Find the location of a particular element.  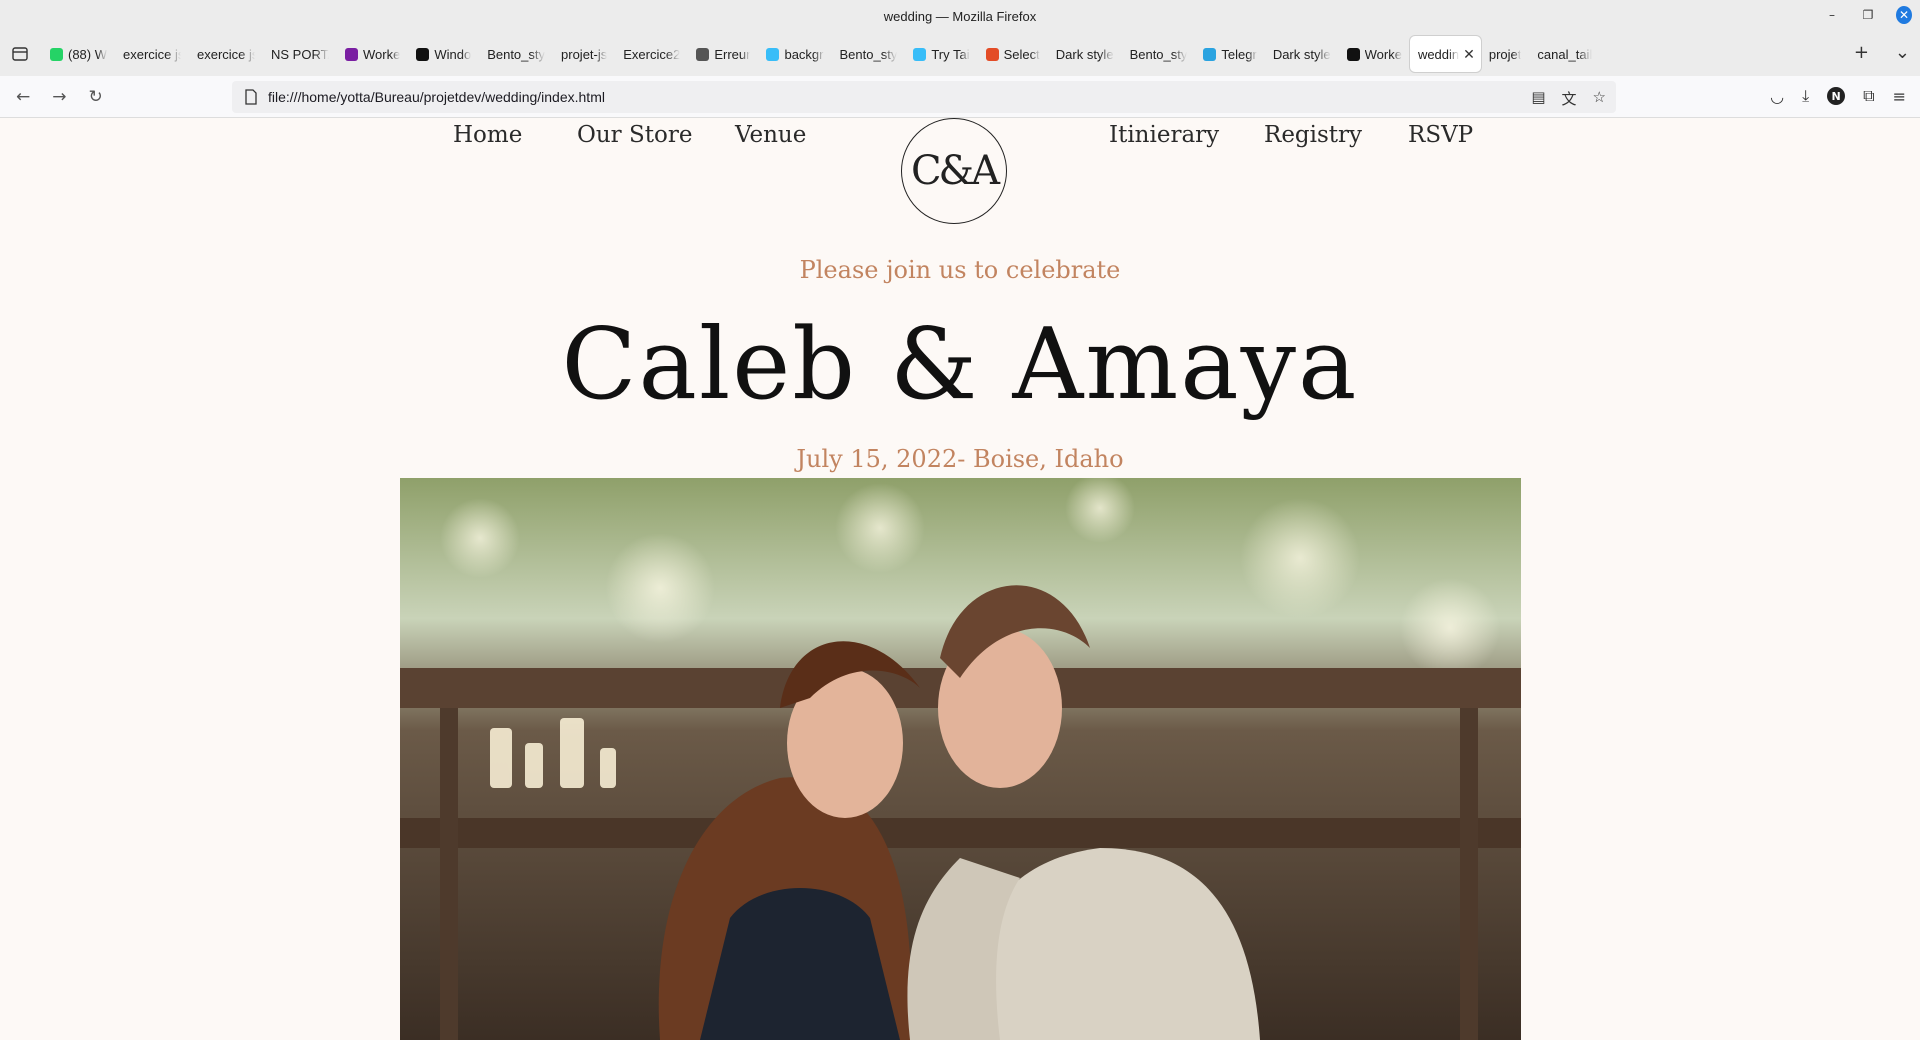

nav-link-itinierary: Itinierary is located at coordinates (1164, 135).